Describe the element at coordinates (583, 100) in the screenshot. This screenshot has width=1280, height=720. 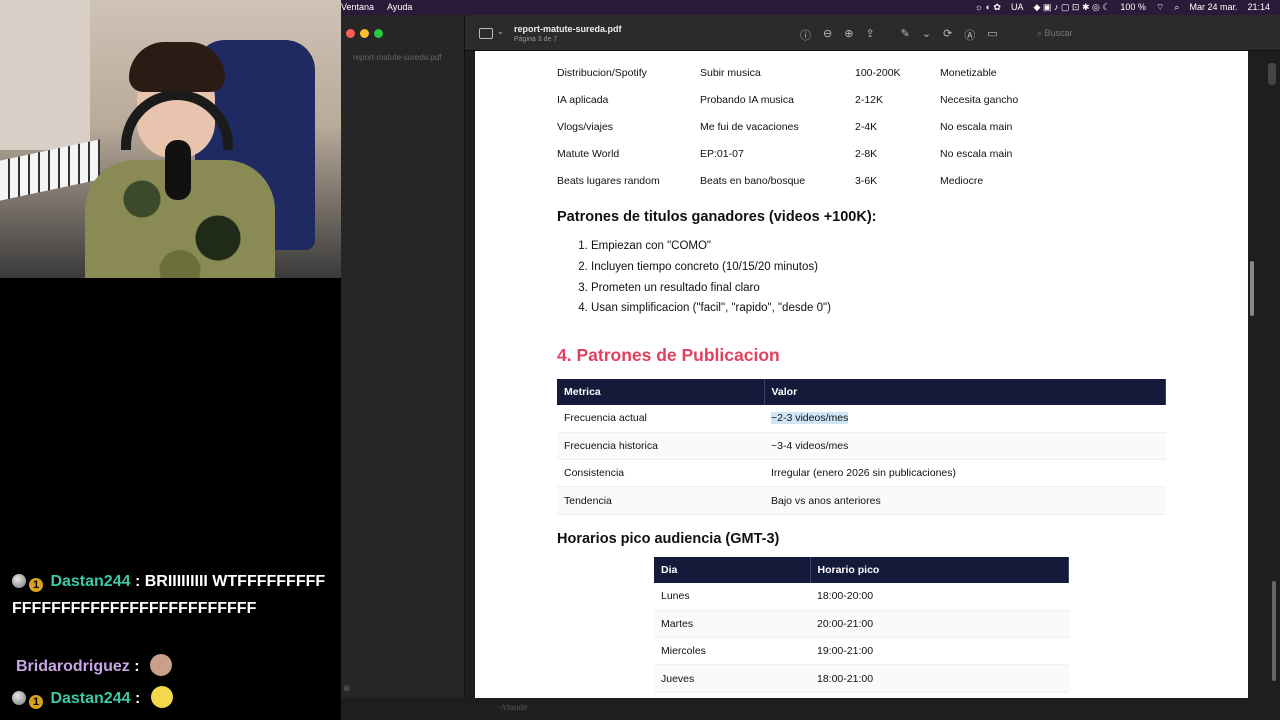
I see `table-cell: IA aplicada` at that location.